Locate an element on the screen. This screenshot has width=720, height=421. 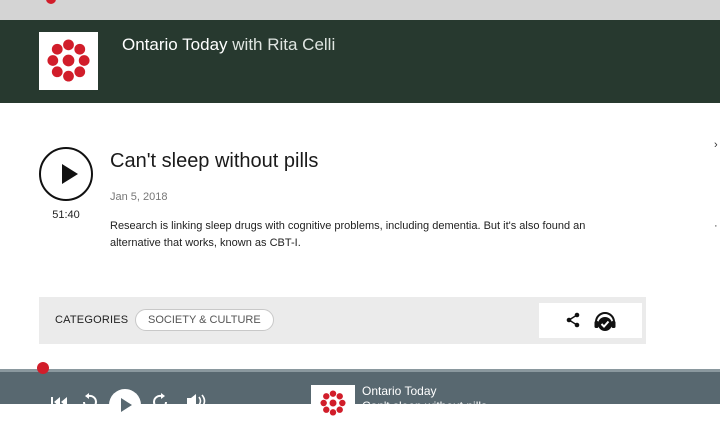
fast-forward-icon is located at coordinates (161, 402).